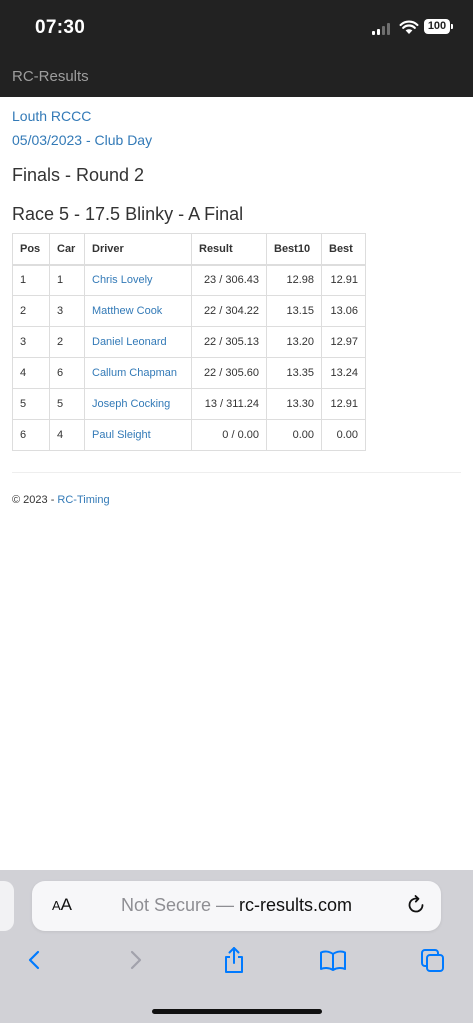 The width and height of the screenshot is (473, 1023). What do you see at coordinates (294, 373) in the screenshot?
I see `cell-best10: 13.35` at bounding box center [294, 373].